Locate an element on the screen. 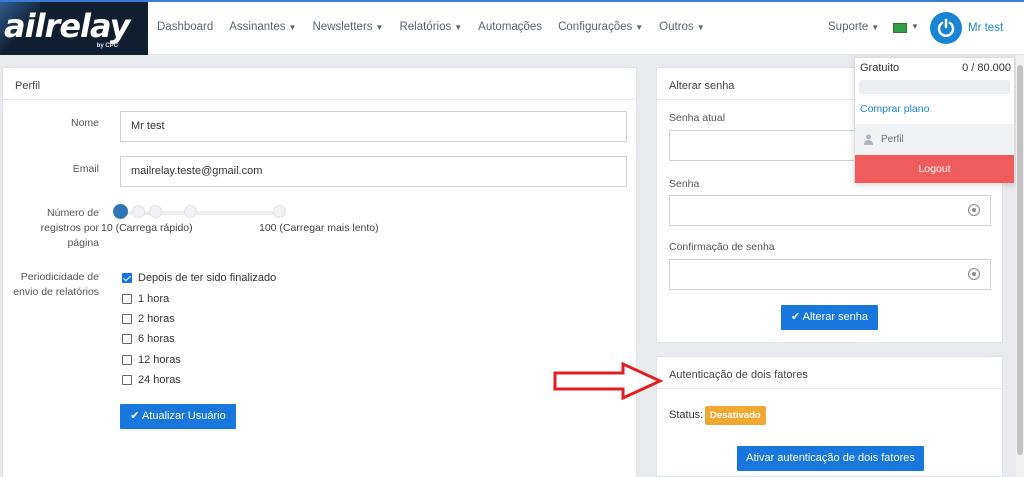  support-menu: Suporte ▼ is located at coordinates (853, 27).